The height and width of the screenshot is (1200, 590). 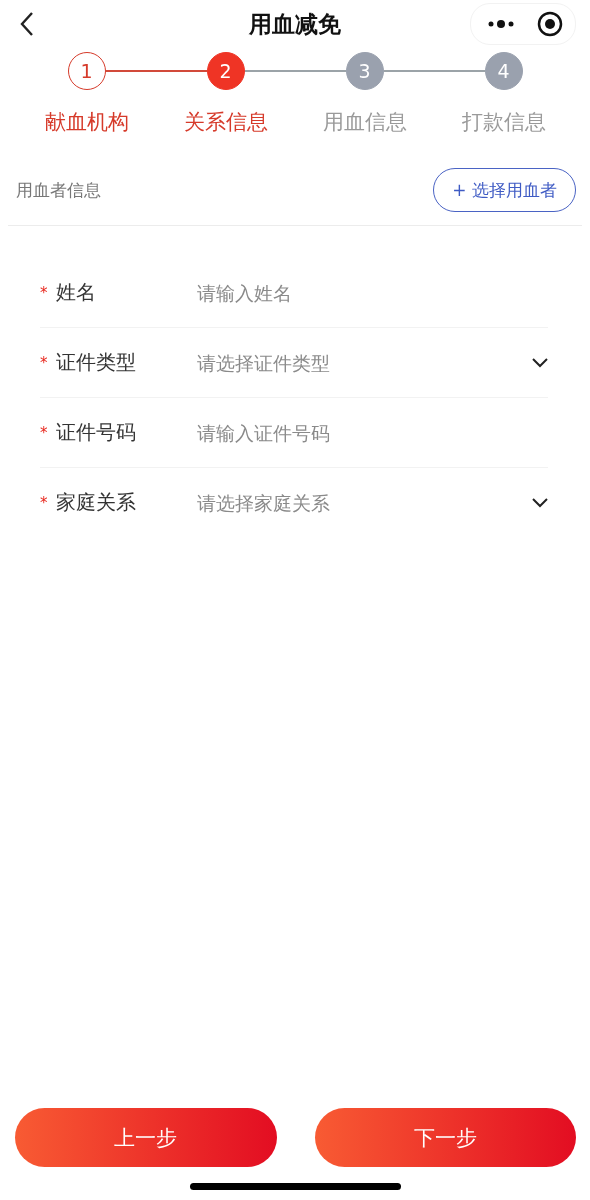 What do you see at coordinates (503, 122) in the screenshot?
I see `step-label: 打款信息` at bounding box center [503, 122].